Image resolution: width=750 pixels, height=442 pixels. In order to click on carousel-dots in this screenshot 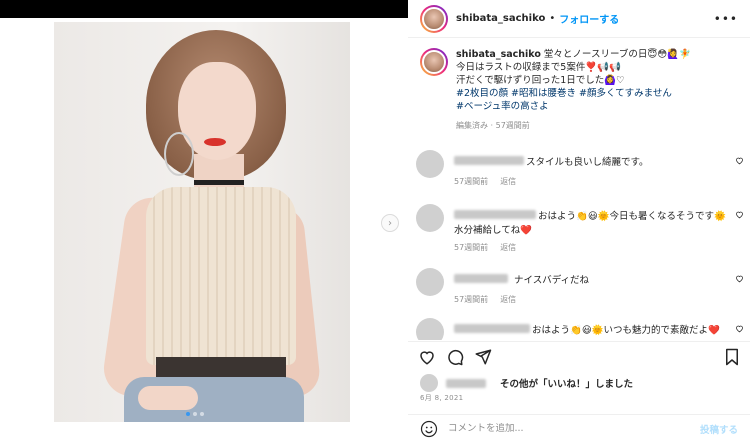, I will do `click(195, 414)`.